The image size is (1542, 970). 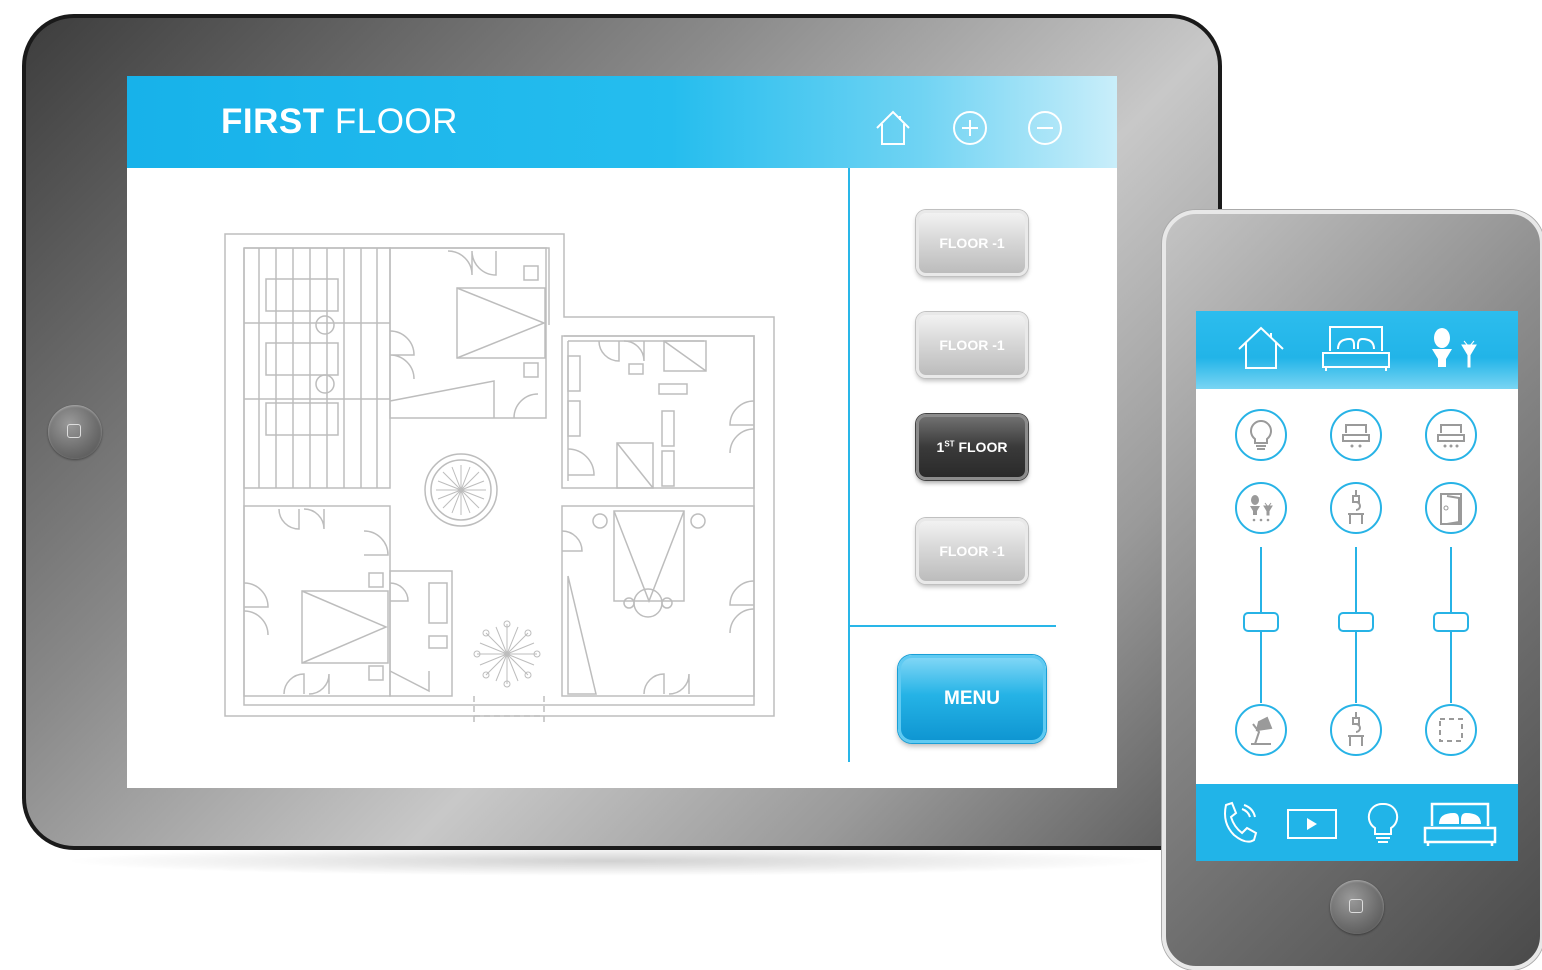 I want to click on tablet-home-button, so click(x=75, y=432).